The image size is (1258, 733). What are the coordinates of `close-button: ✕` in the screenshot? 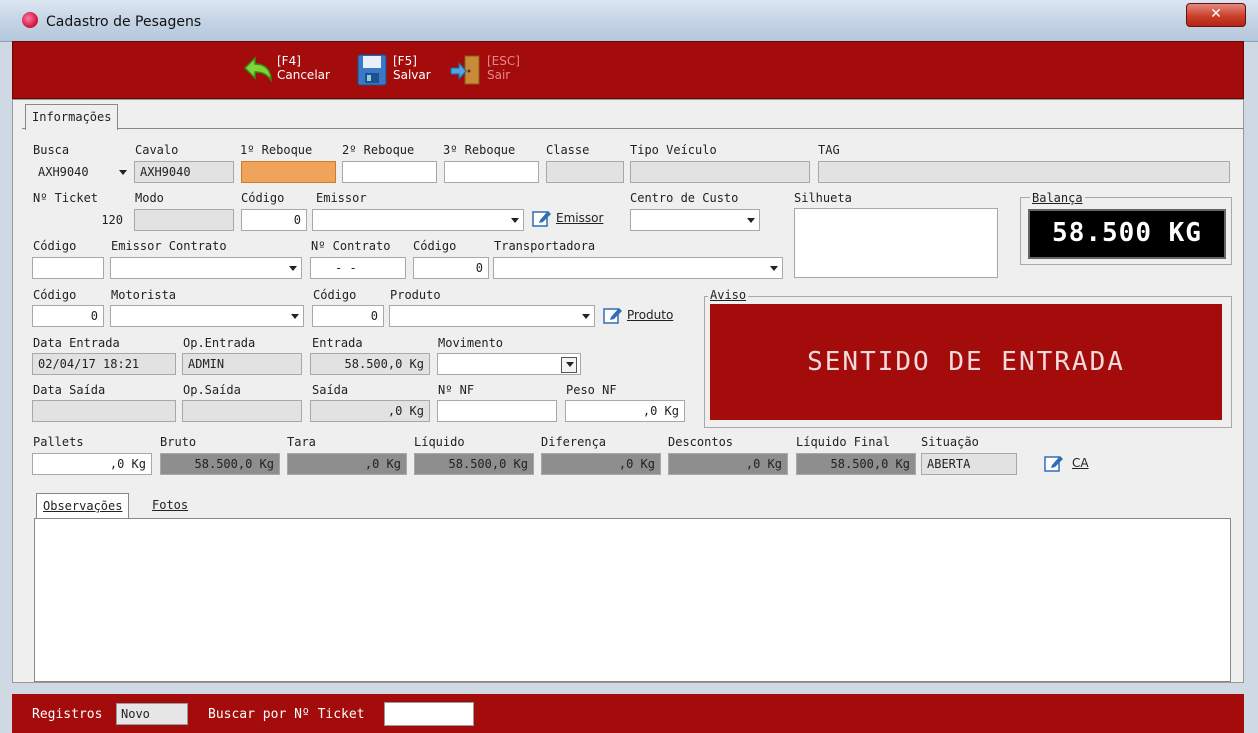 It's located at (1216, 15).